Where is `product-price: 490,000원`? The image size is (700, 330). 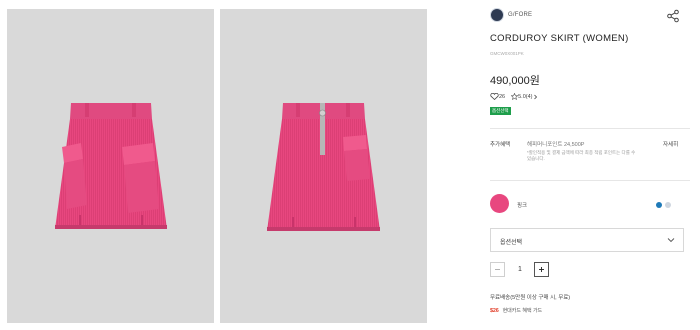 product-price: 490,000원 is located at coordinates (515, 81).